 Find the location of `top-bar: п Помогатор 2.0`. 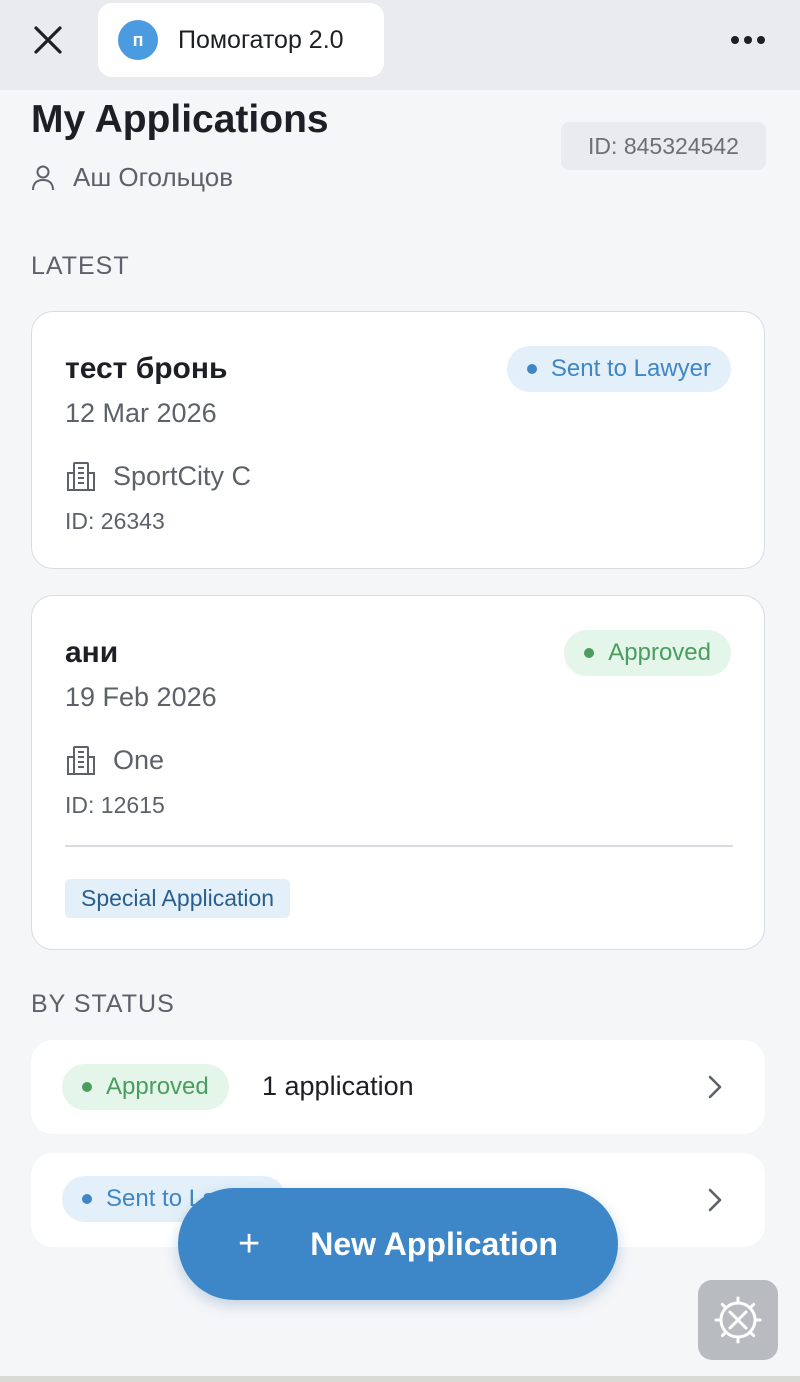

top-bar: п Помогатор 2.0 is located at coordinates (400, 45).